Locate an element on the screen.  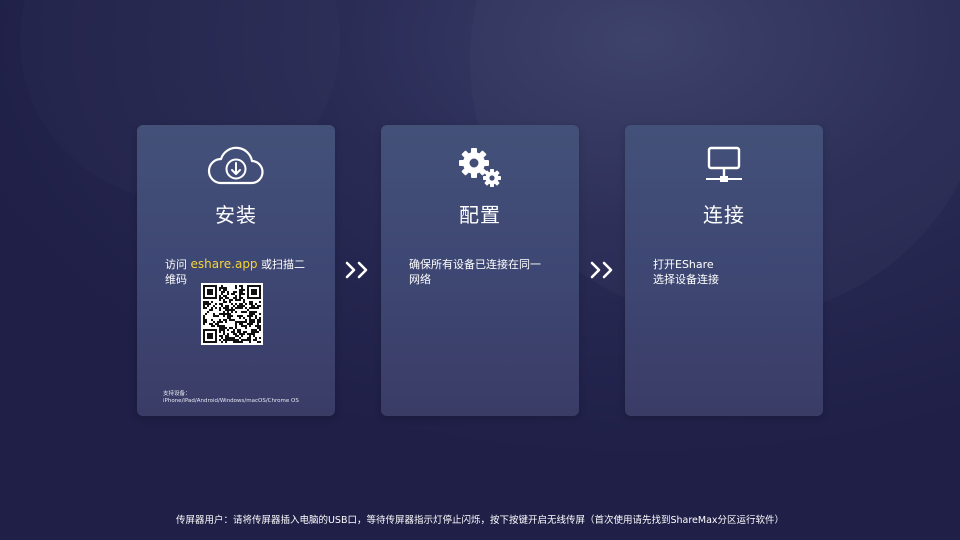
step-title: 安装 is located at coordinates (236, 215).